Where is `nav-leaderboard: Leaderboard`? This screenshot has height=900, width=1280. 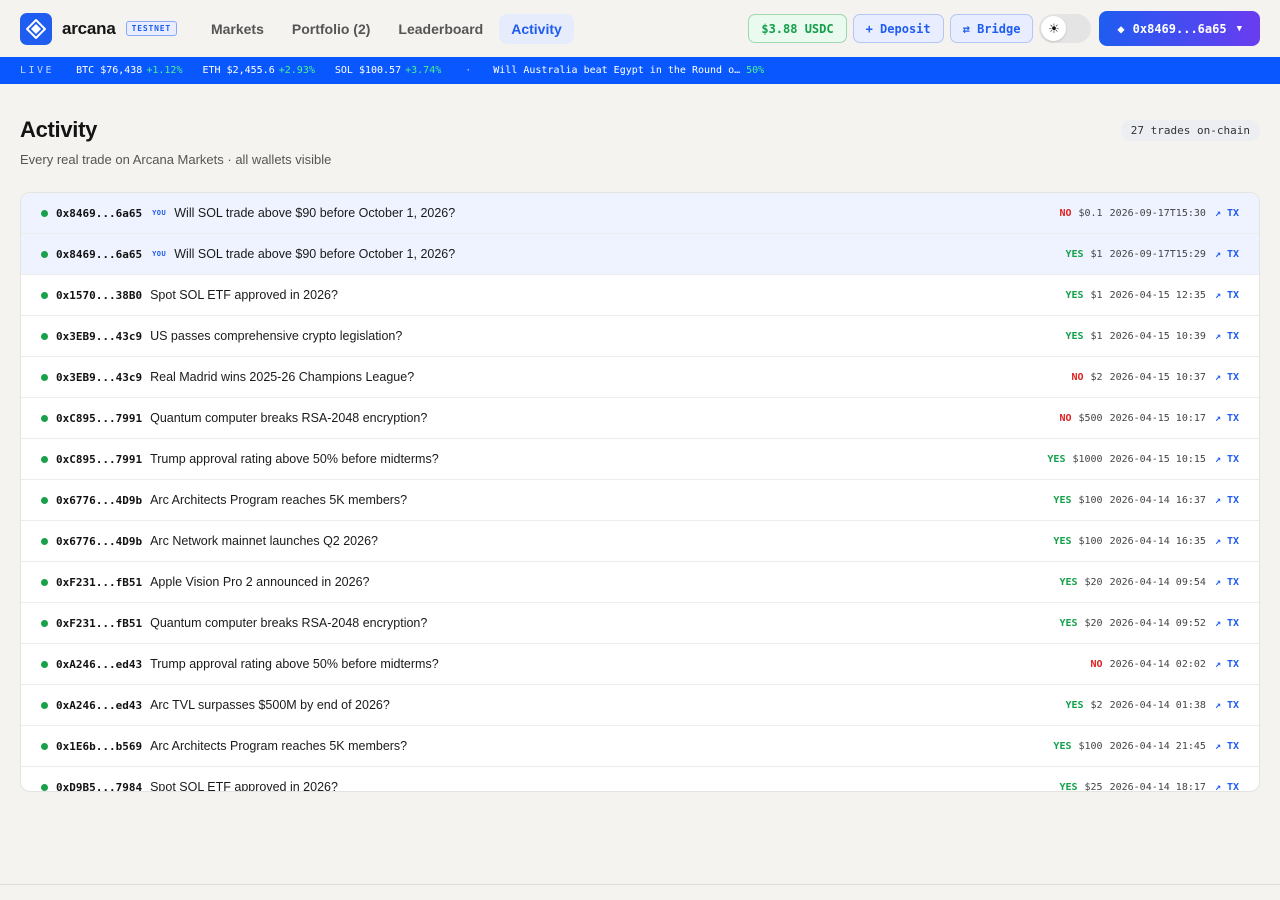
nav-leaderboard: Leaderboard is located at coordinates (440, 29).